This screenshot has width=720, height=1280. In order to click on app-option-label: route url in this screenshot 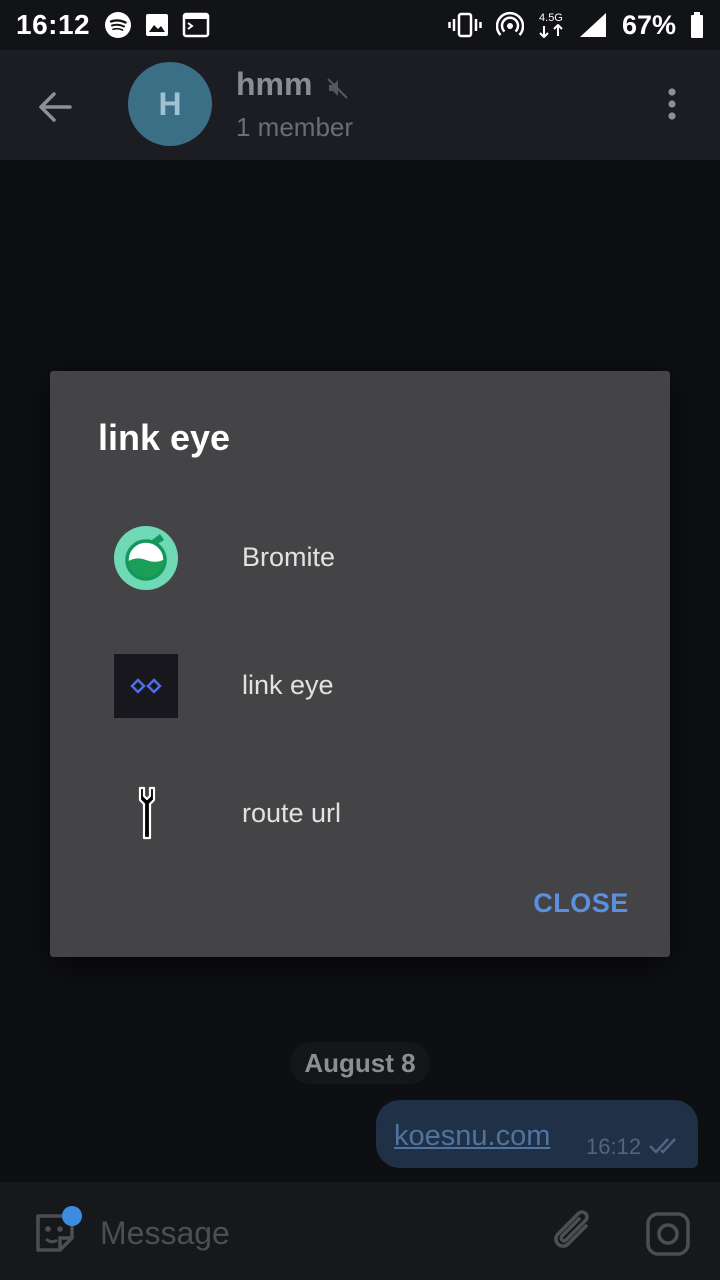, I will do `click(292, 813)`.